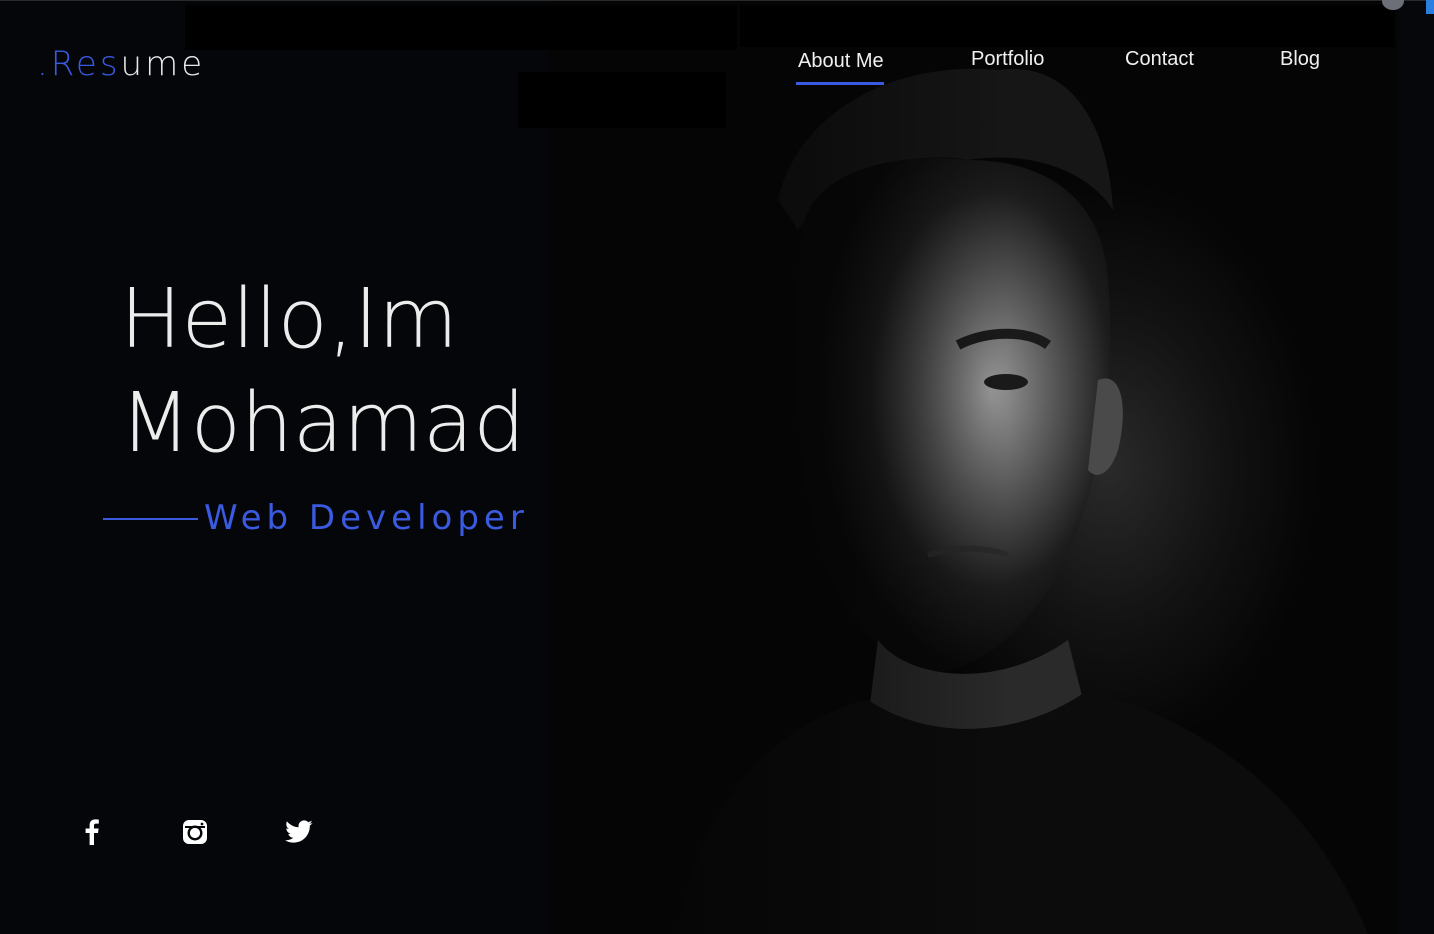 This screenshot has height=934, width=1434. I want to click on hero-greeting: Hello,Im, so click(289, 319).